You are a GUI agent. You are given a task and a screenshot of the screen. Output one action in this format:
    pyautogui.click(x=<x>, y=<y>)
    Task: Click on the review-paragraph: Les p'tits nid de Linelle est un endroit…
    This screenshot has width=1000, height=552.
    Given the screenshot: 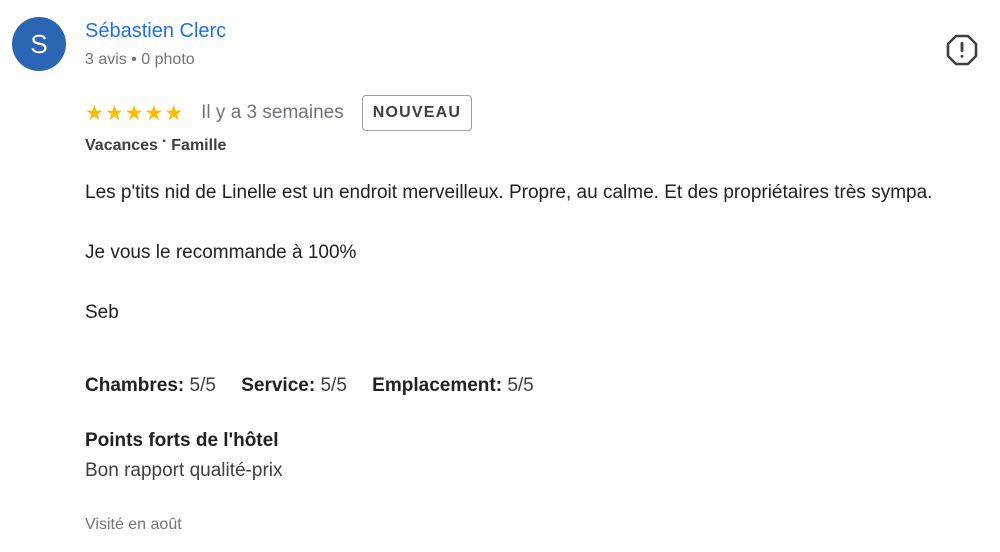 What is the action you would take?
    pyautogui.click(x=509, y=192)
    